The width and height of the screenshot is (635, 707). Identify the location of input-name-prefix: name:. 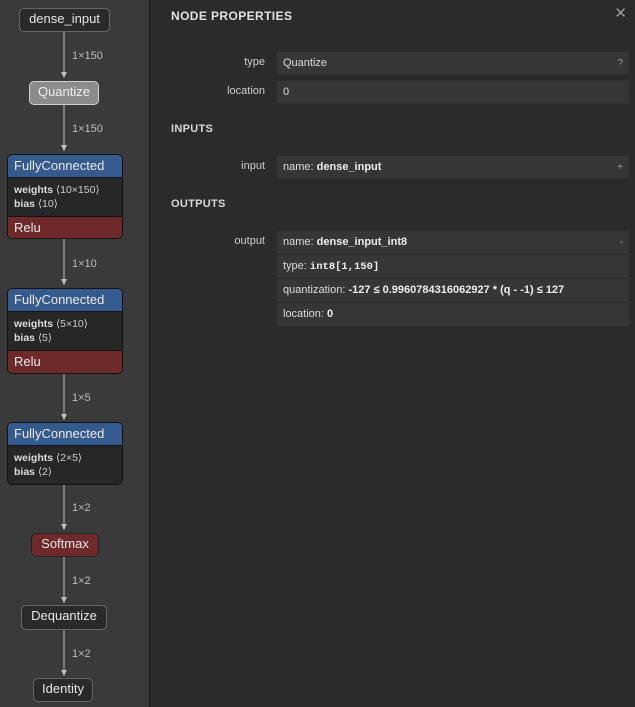
(298, 167).